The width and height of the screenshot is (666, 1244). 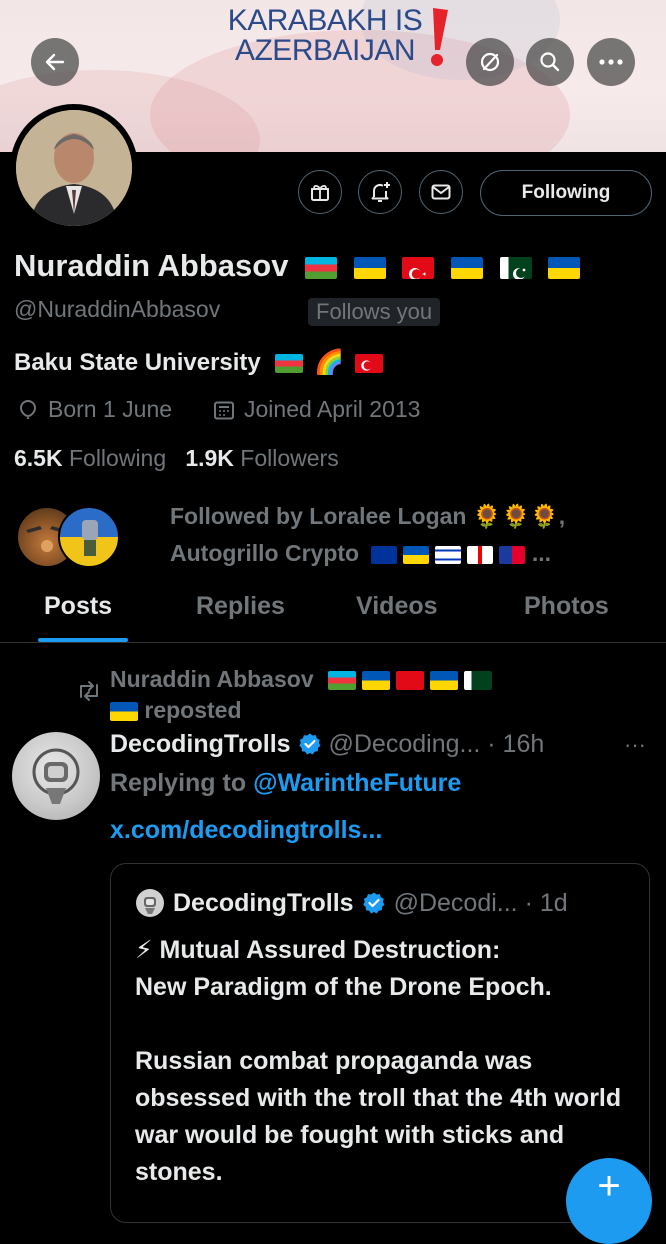 What do you see at coordinates (151, 265) in the screenshot?
I see `profile-name-text: Nuraddin Abbasov` at bounding box center [151, 265].